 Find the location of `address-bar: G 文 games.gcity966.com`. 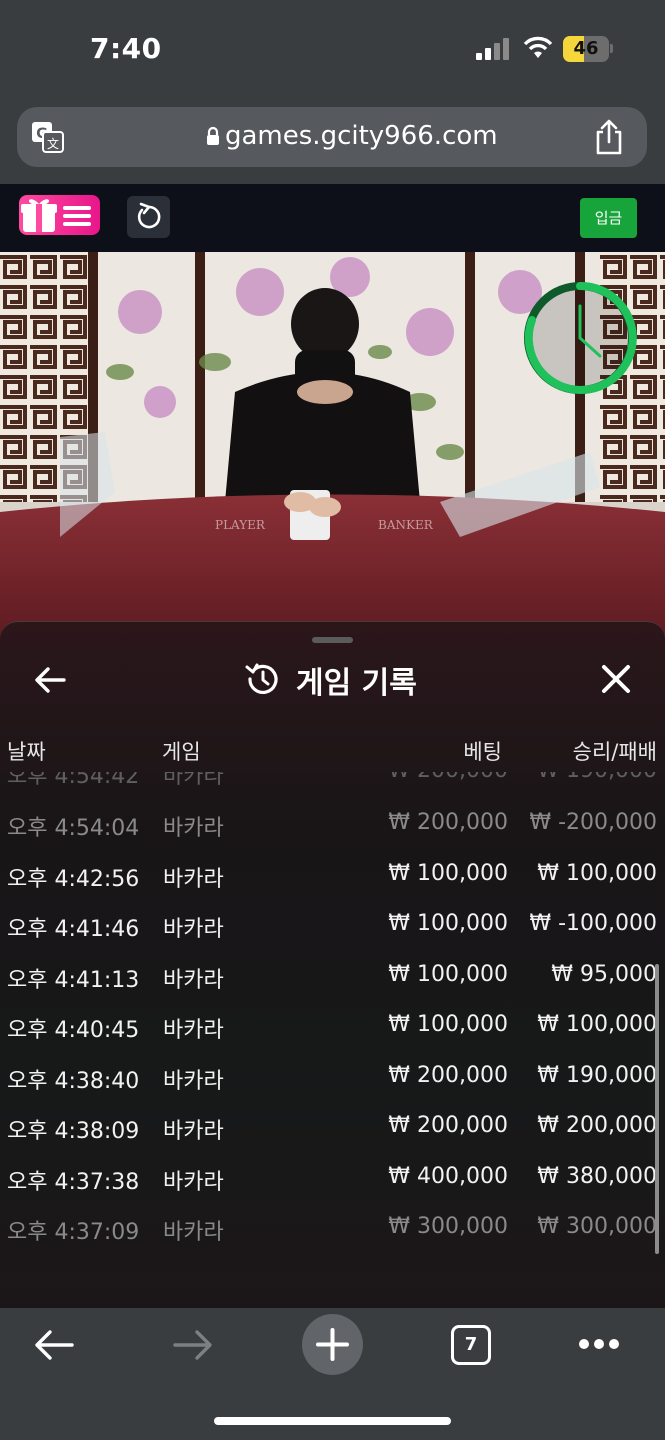

address-bar: G 文 games.gcity966.com is located at coordinates (332, 137).